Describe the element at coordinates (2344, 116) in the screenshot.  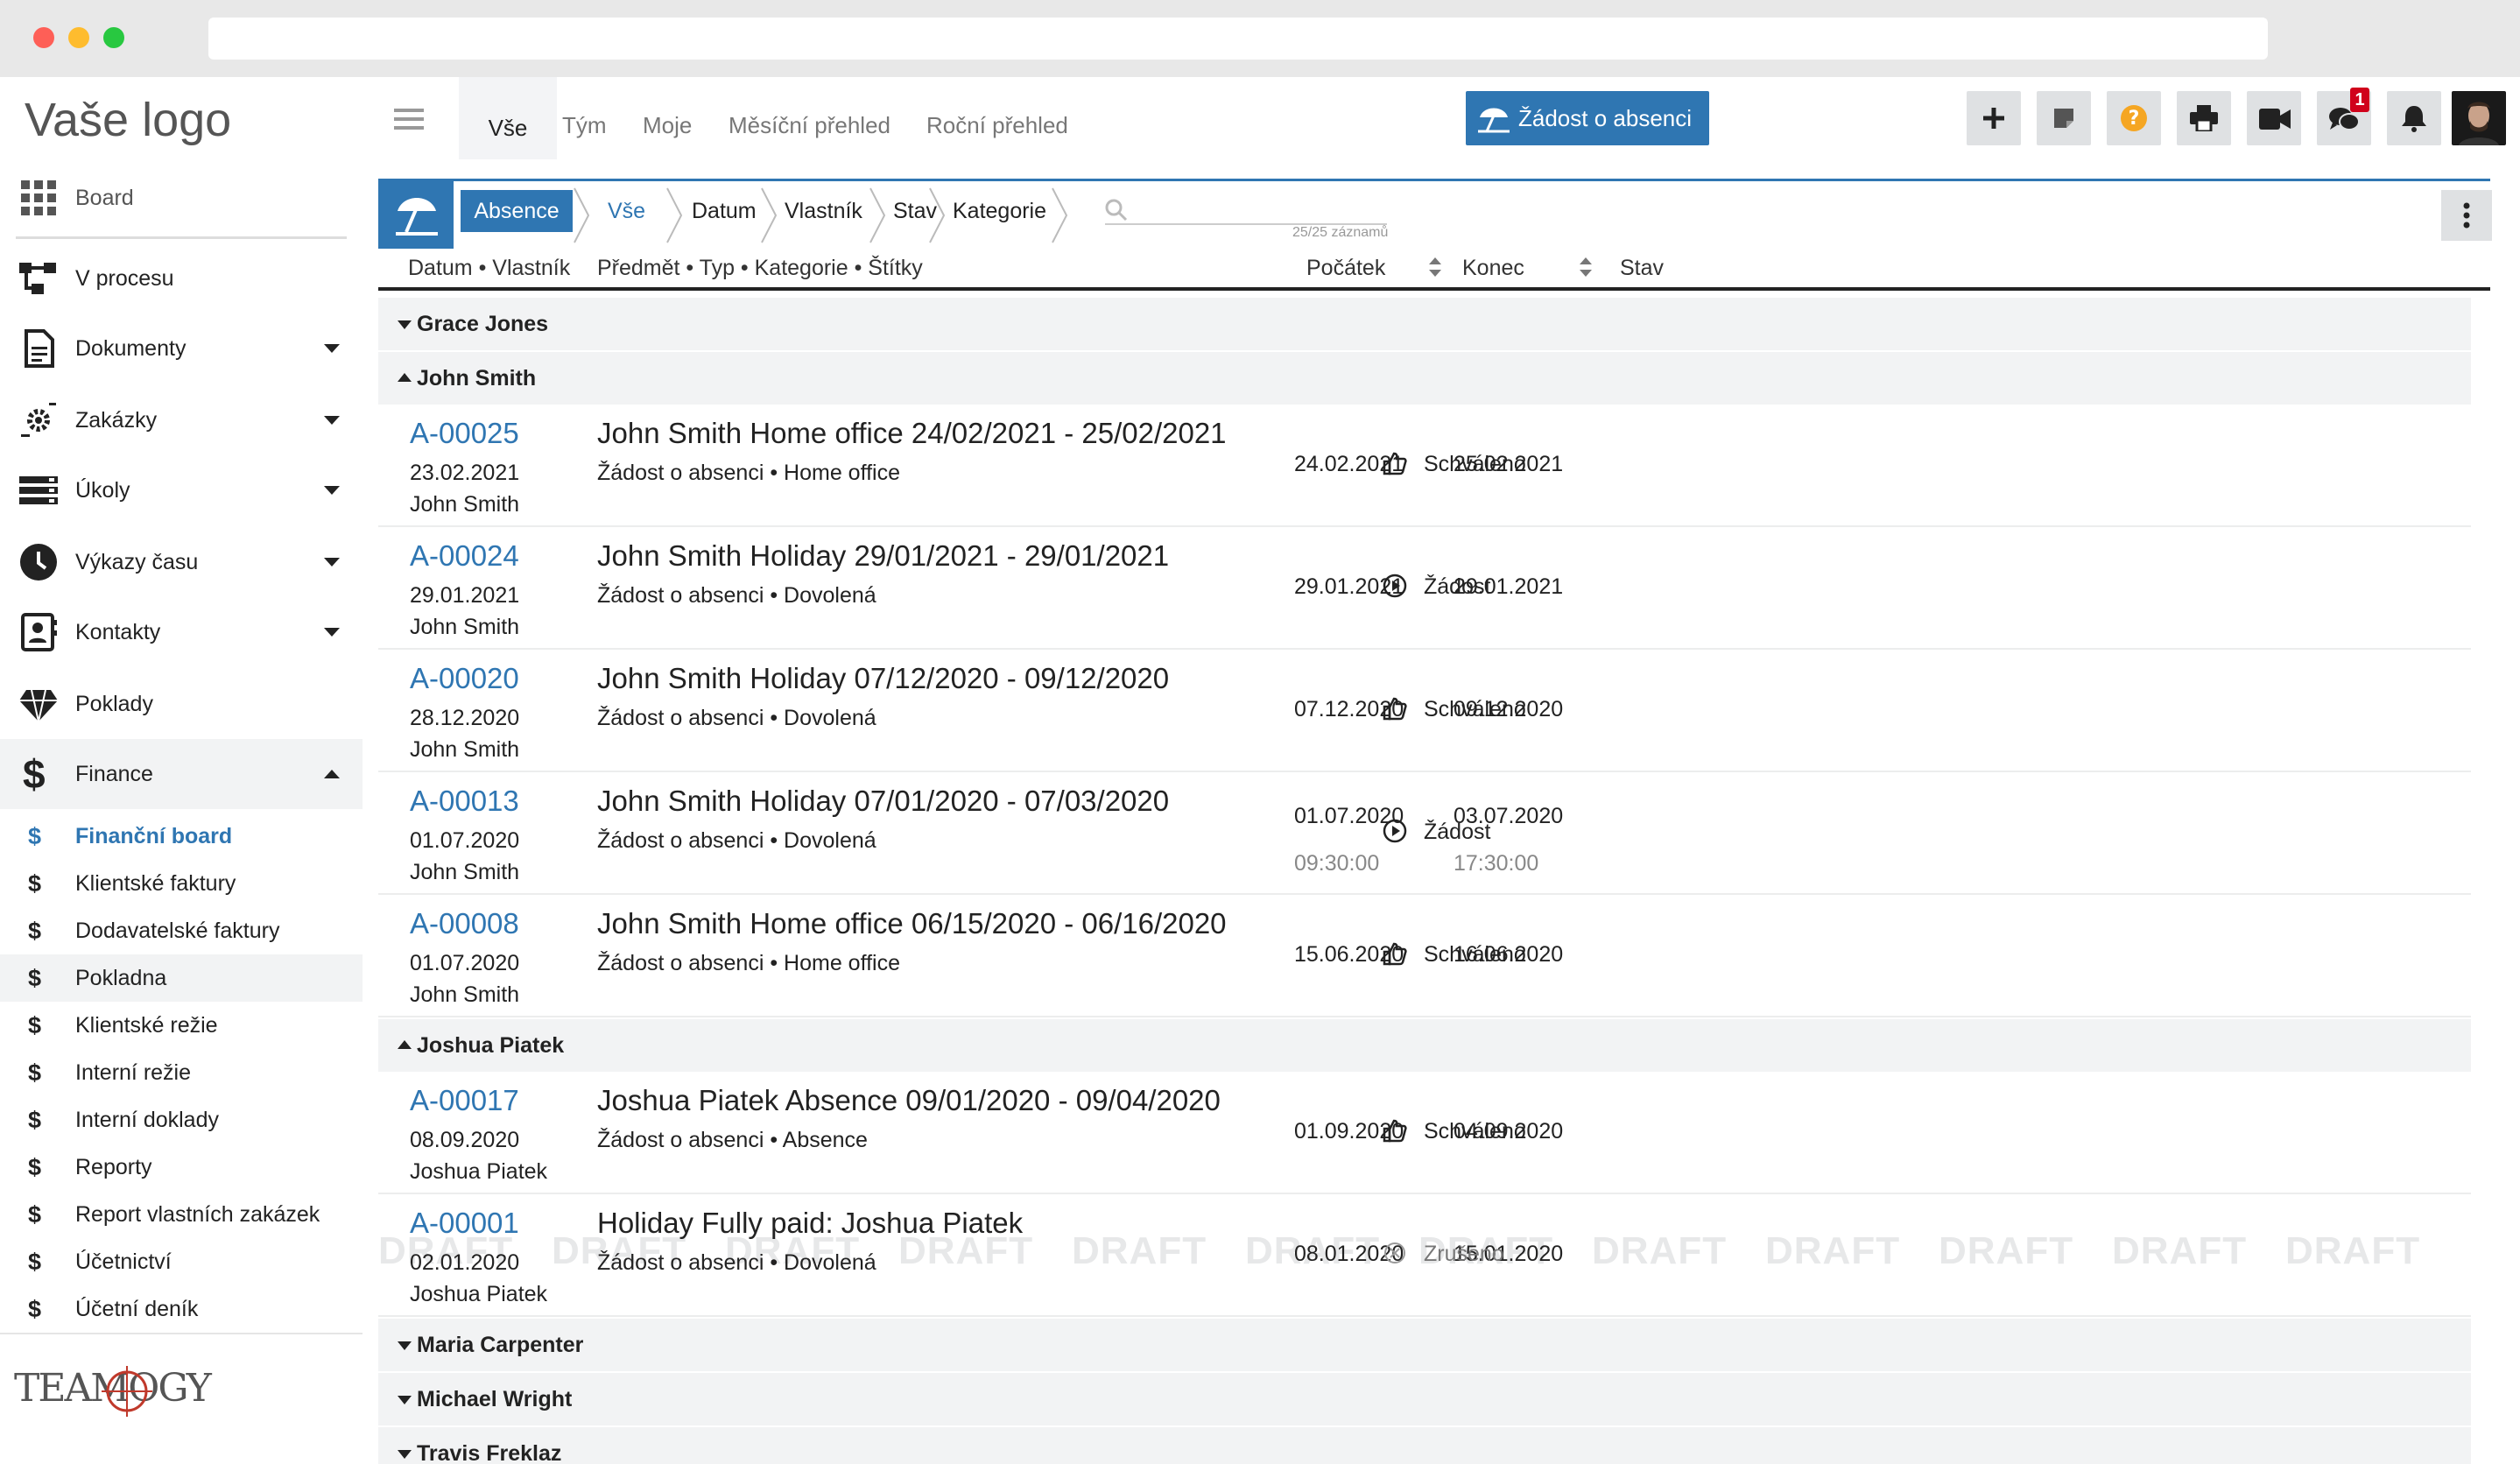
I see `chat-button: 1` at that location.